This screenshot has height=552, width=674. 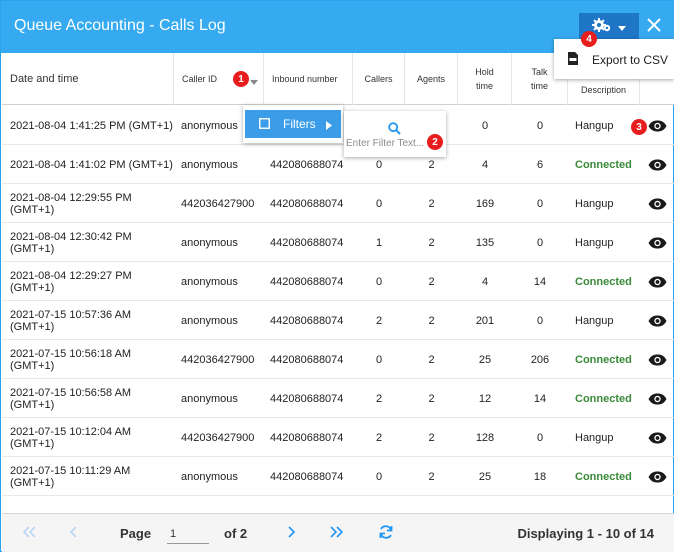 What do you see at coordinates (71, 203) in the screenshot?
I see `cell-date: 2021-08-04 12:29:55 PM (GMT+1)` at bounding box center [71, 203].